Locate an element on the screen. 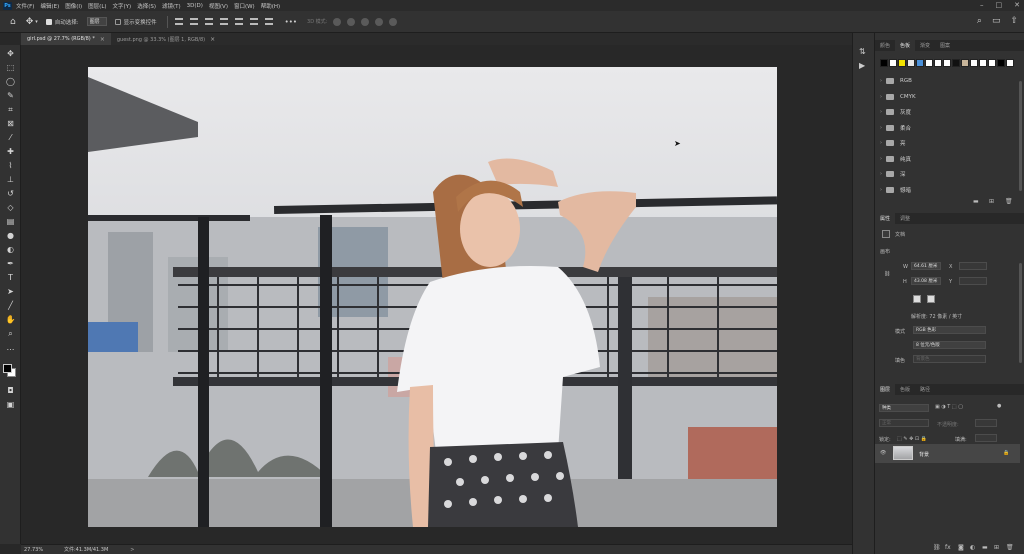 The image size is (1024, 554). swatch-group-pure: › 纯真 is located at coordinates (895, 158).